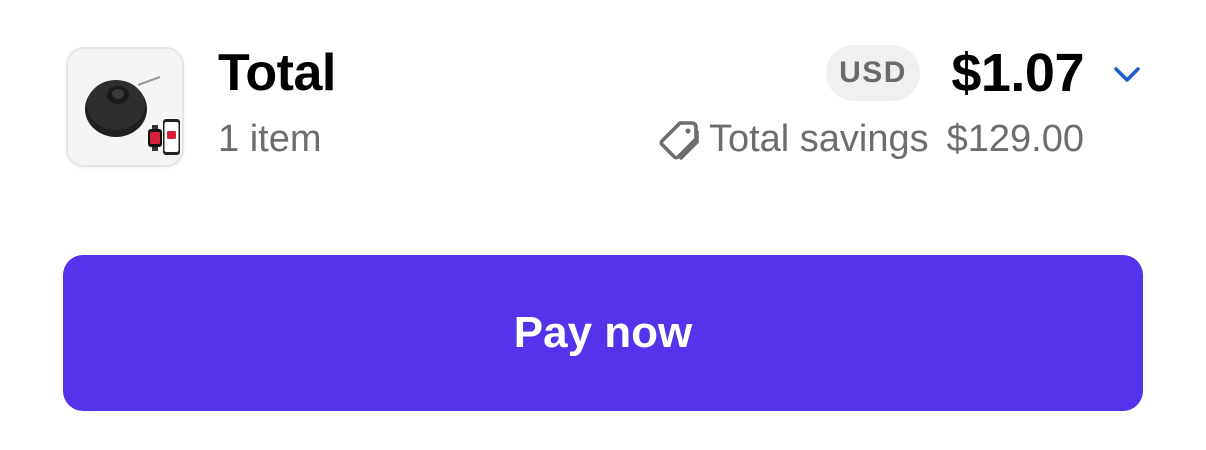 The width and height of the screenshot is (1206, 450). I want to click on order-total-title: Total, so click(277, 73).